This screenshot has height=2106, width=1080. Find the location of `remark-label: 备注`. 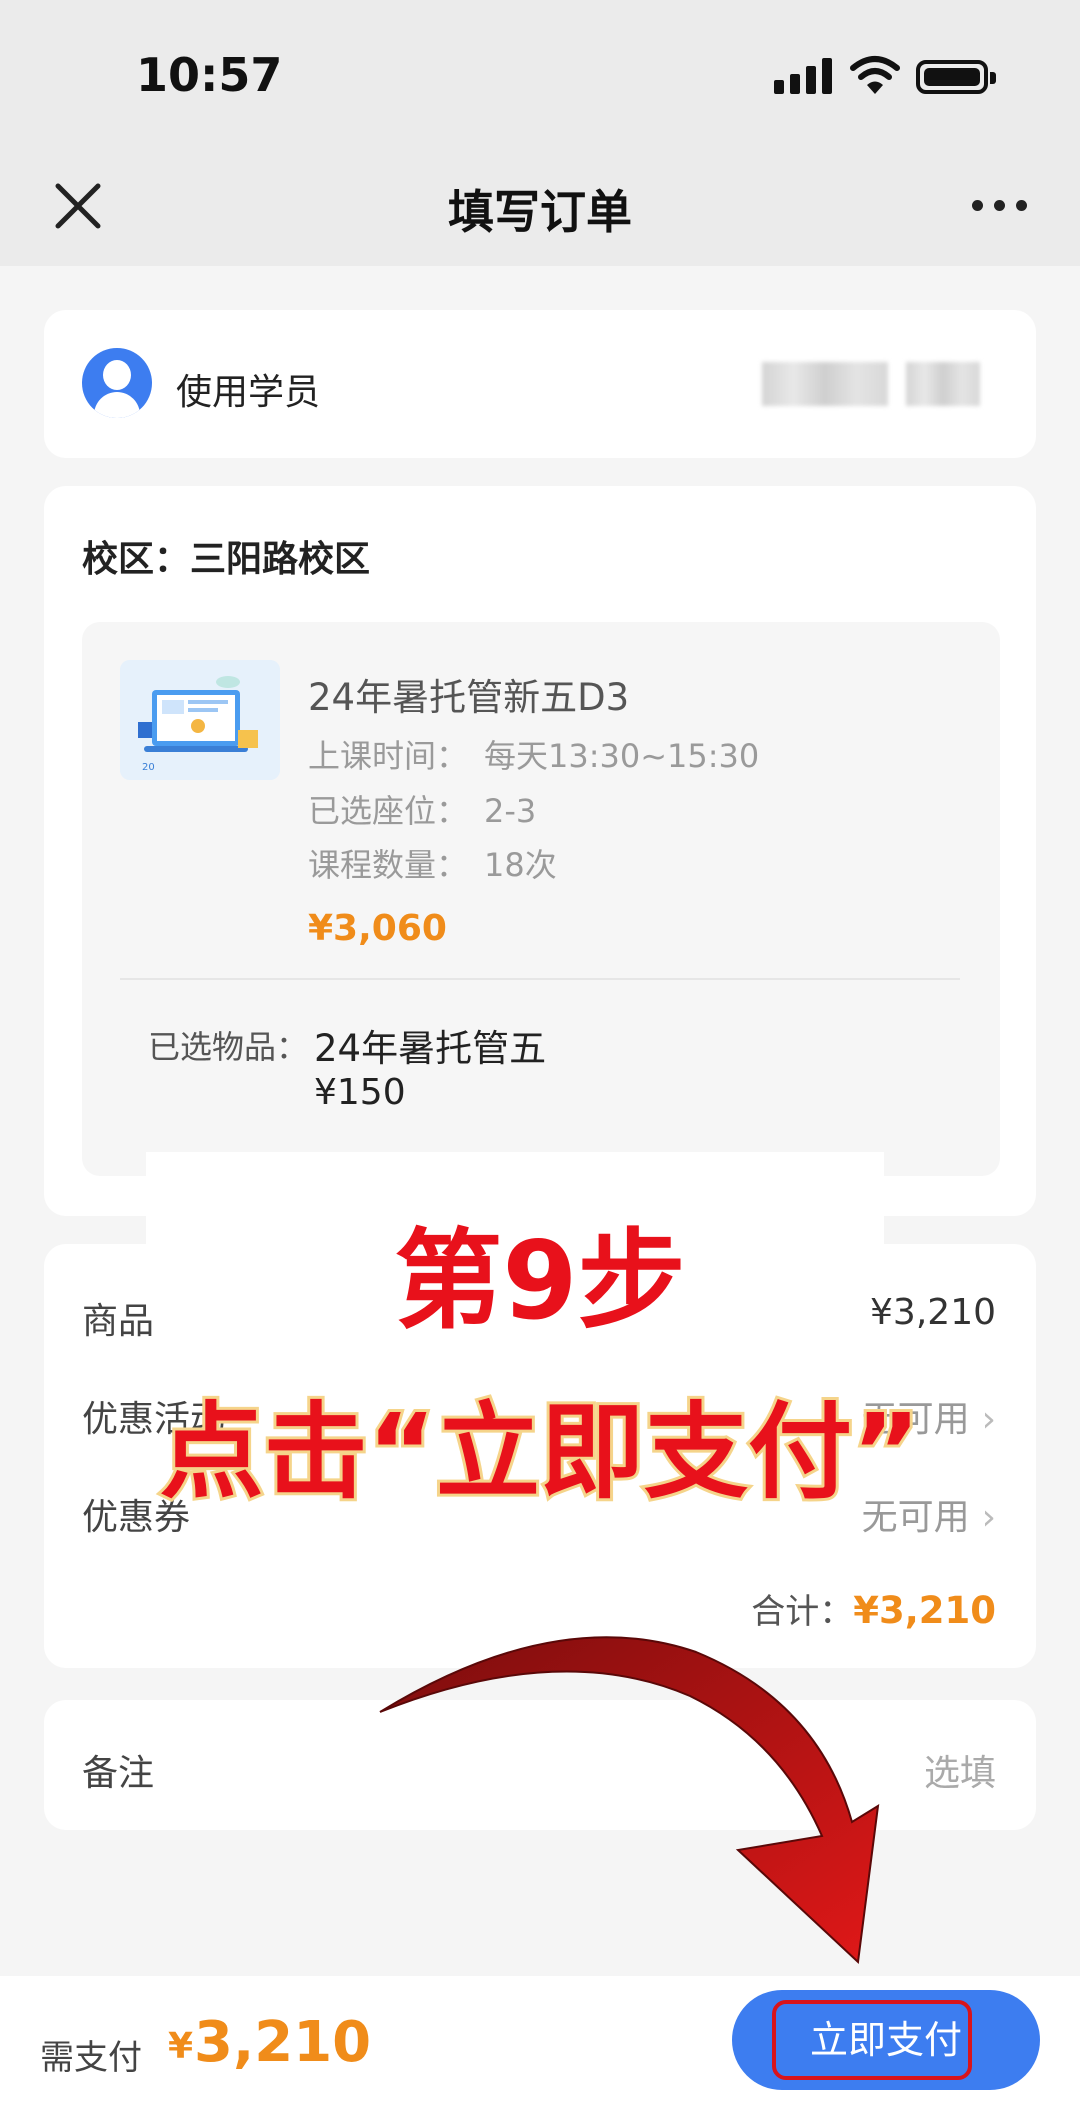

remark-label: 备注 is located at coordinates (118, 1773).